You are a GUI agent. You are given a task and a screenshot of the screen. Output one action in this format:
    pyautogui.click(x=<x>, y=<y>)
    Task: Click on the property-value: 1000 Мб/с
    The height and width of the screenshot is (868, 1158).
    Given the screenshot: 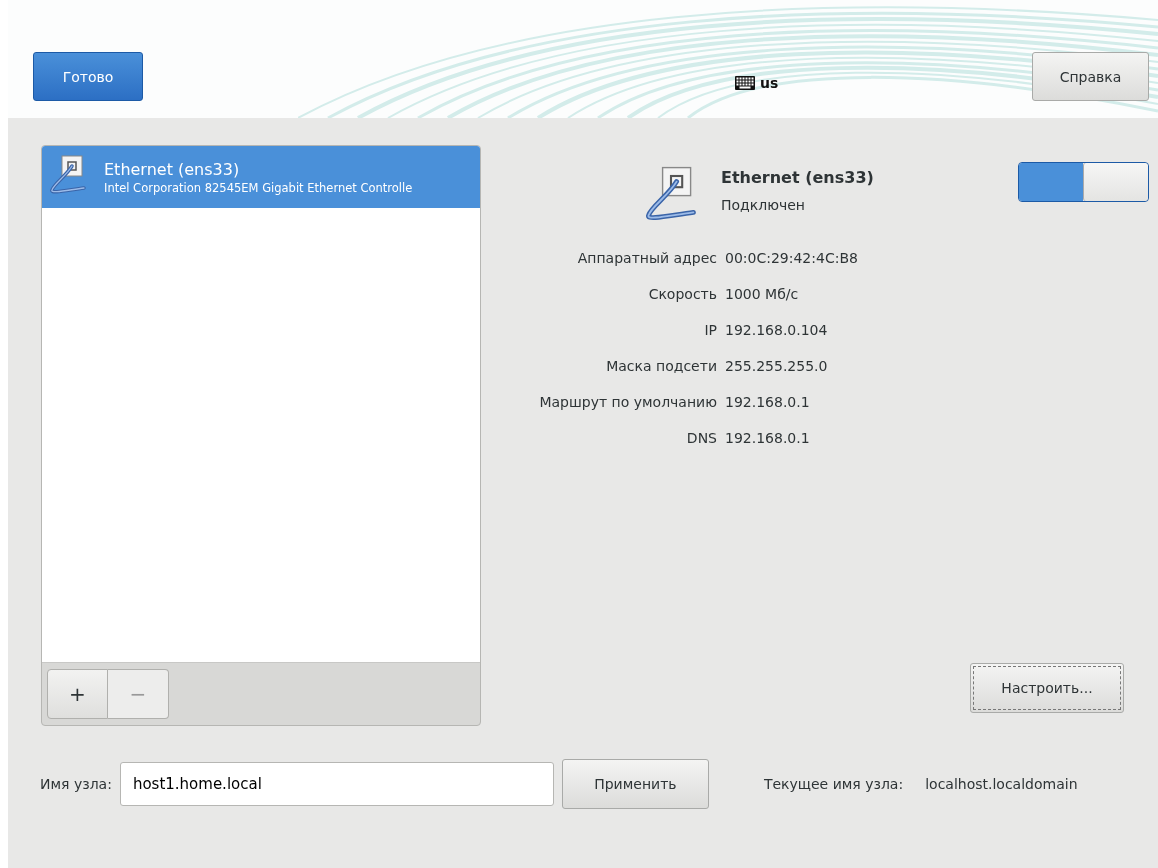 What is the action you would take?
    pyautogui.click(x=762, y=294)
    